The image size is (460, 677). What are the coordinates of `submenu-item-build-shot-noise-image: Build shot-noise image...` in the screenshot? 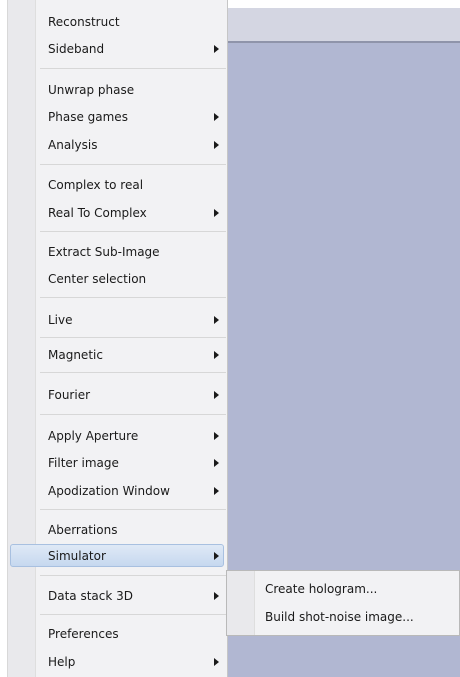 It's located at (343, 616).